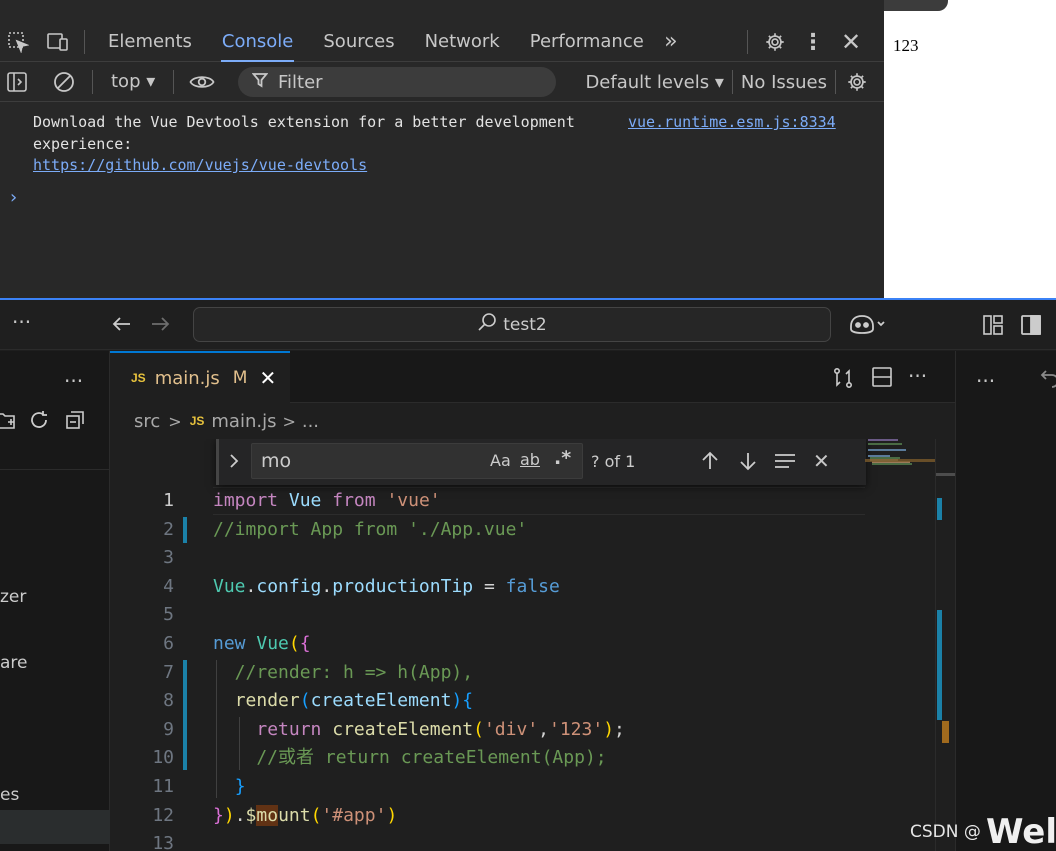 The image size is (1056, 851). What do you see at coordinates (851, 42) in the screenshot?
I see `close-devtools-icon: ✕` at bounding box center [851, 42].